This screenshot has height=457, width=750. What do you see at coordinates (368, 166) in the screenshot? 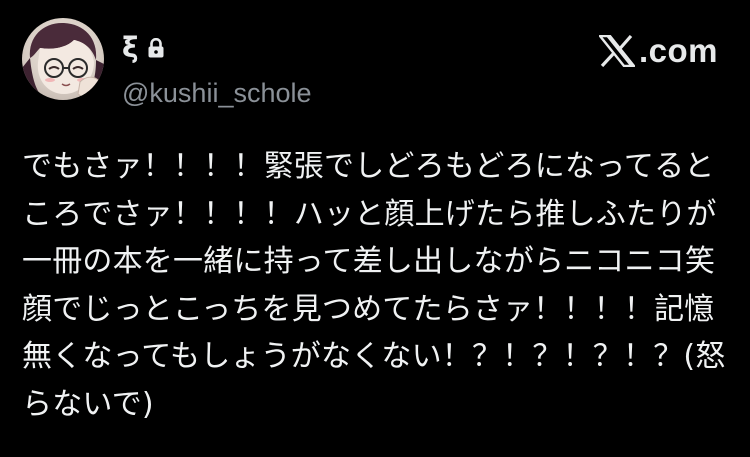
I see `tweet-line: でもさァ！！！！緊張でしどろもどろになってると` at bounding box center [368, 166].